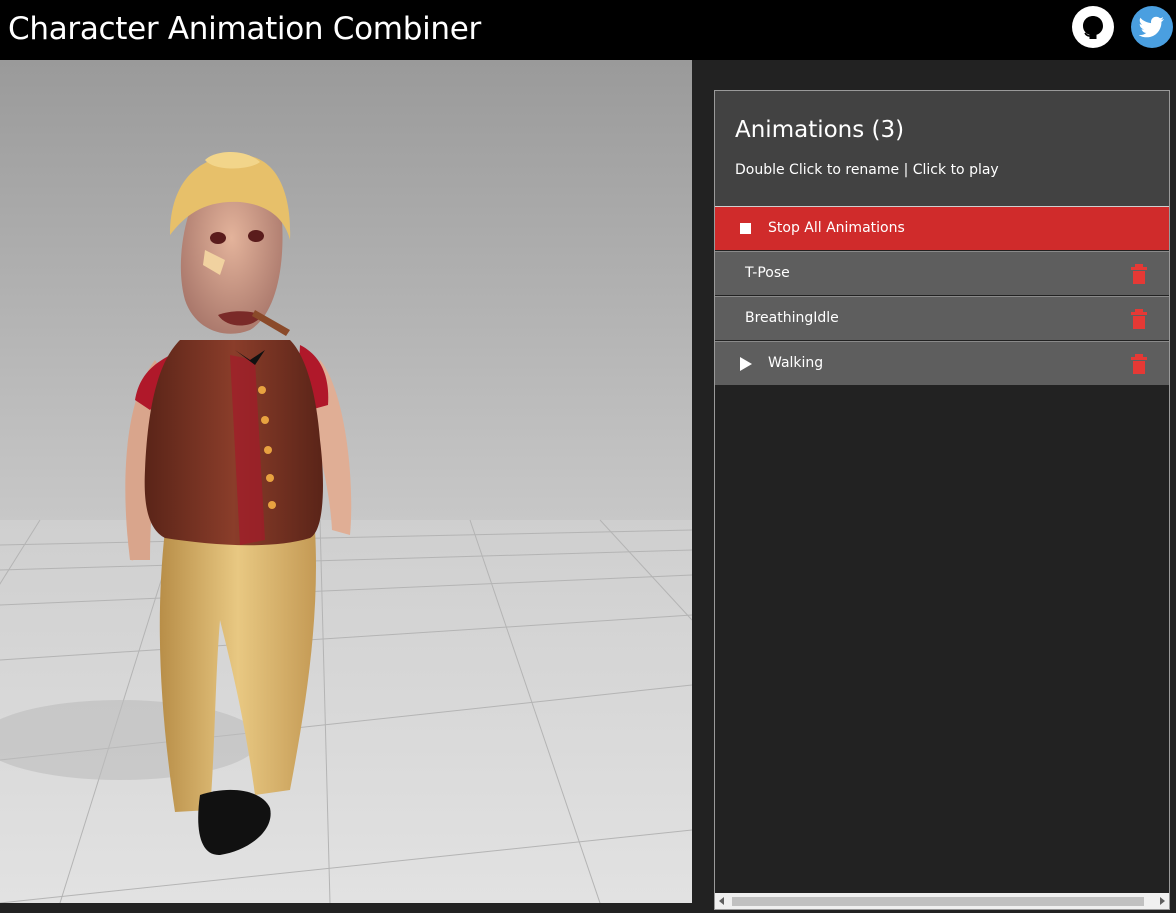 This screenshot has width=1176, height=913. Describe the element at coordinates (244, 29) in the screenshot. I see `app-title: Character Animation Combiner` at that location.